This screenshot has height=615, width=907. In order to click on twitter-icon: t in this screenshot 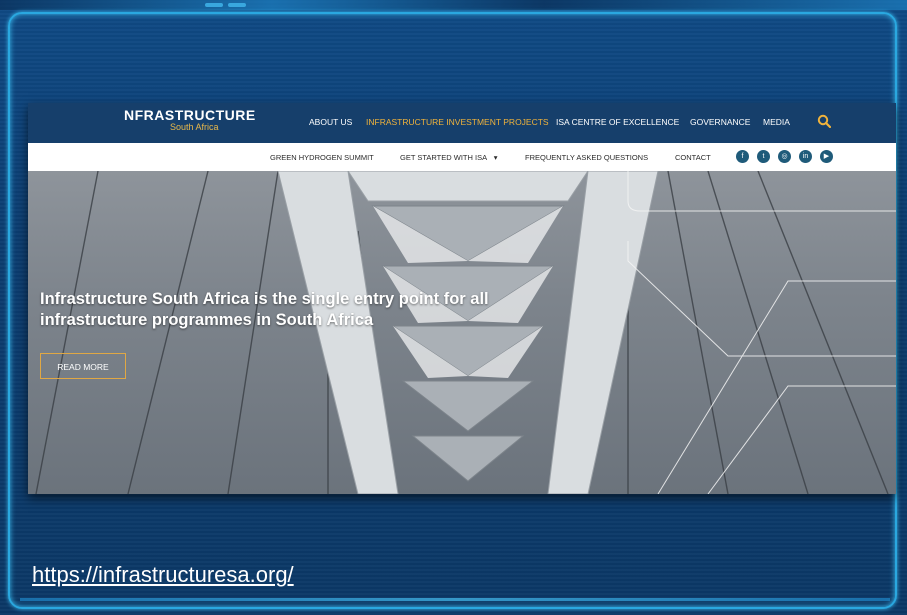, I will do `click(763, 156)`.